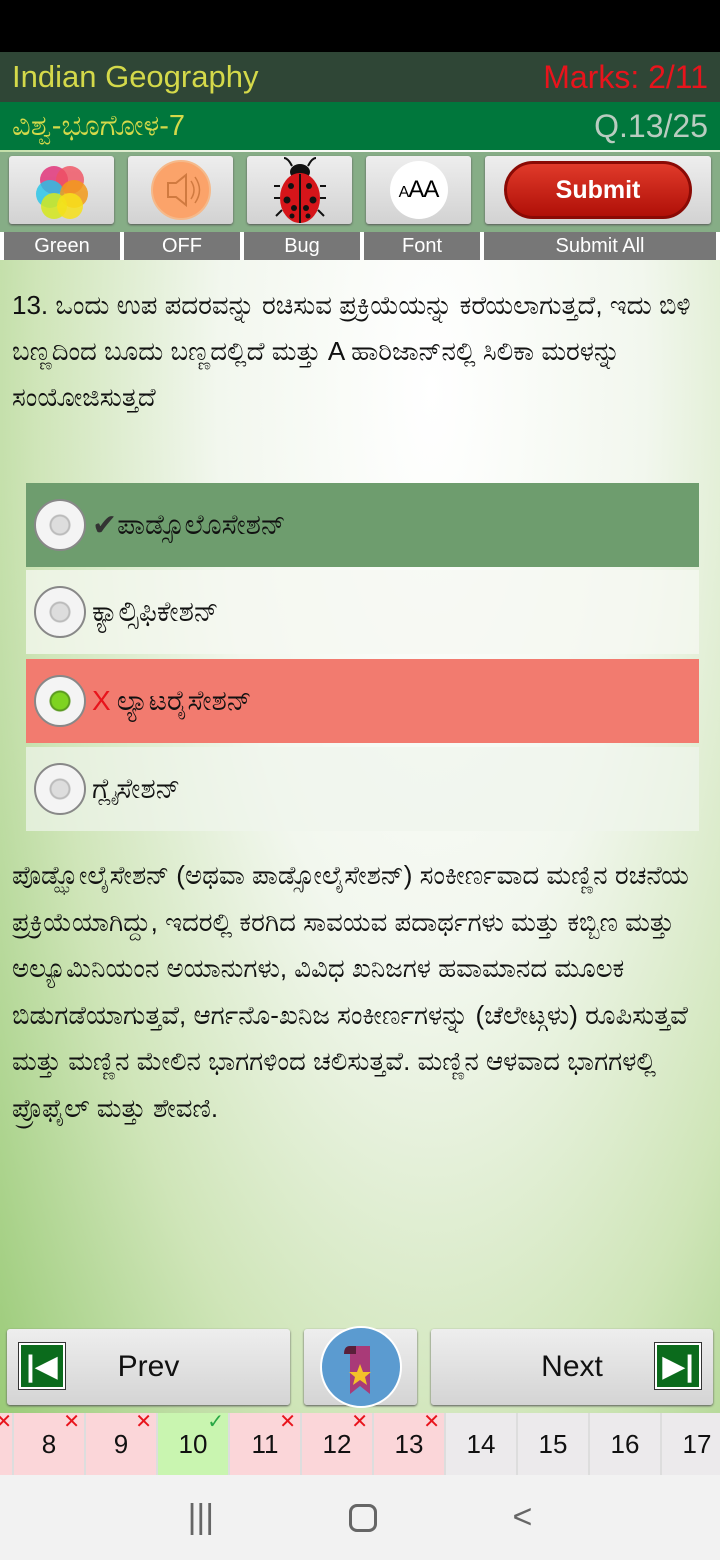 Image resolution: width=720 pixels, height=1560 pixels. What do you see at coordinates (523, 1517) in the screenshot?
I see `back-icon: <` at bounding box center [523, 1517].